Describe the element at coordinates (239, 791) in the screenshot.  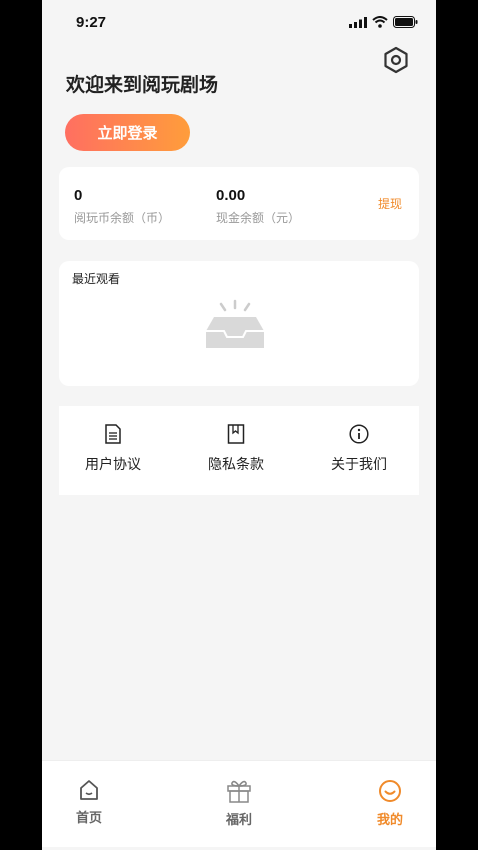
I see `gift-icon` at that location.